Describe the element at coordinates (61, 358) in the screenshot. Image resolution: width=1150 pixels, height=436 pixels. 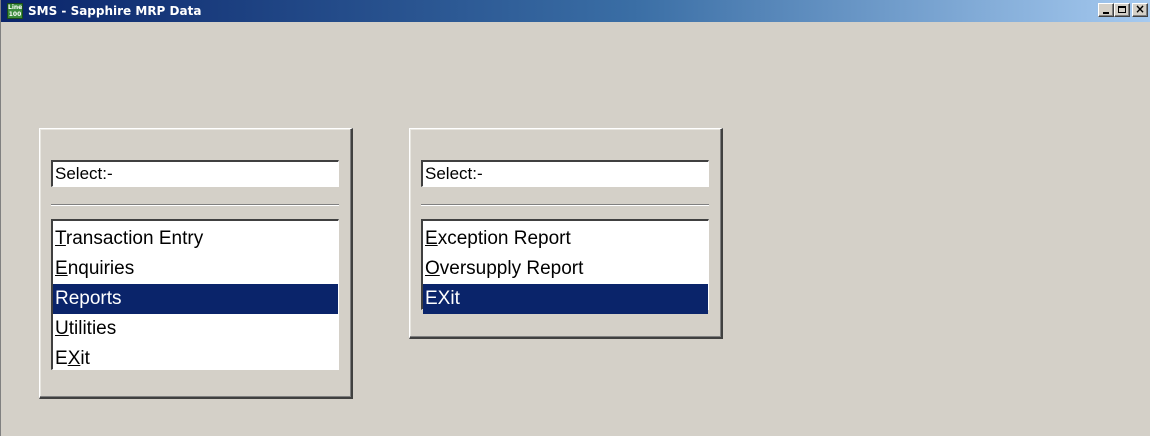
I see `menu-item-label-prefix: E` at that location.